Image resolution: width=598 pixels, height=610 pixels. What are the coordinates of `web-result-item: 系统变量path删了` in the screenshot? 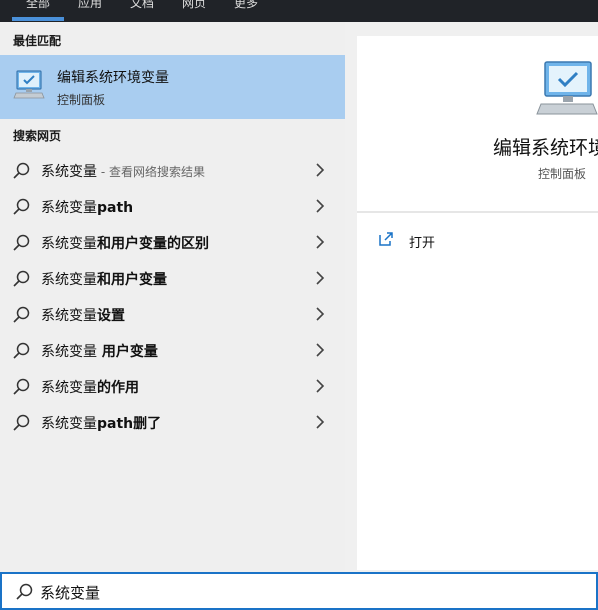 It's located at (172, 422).